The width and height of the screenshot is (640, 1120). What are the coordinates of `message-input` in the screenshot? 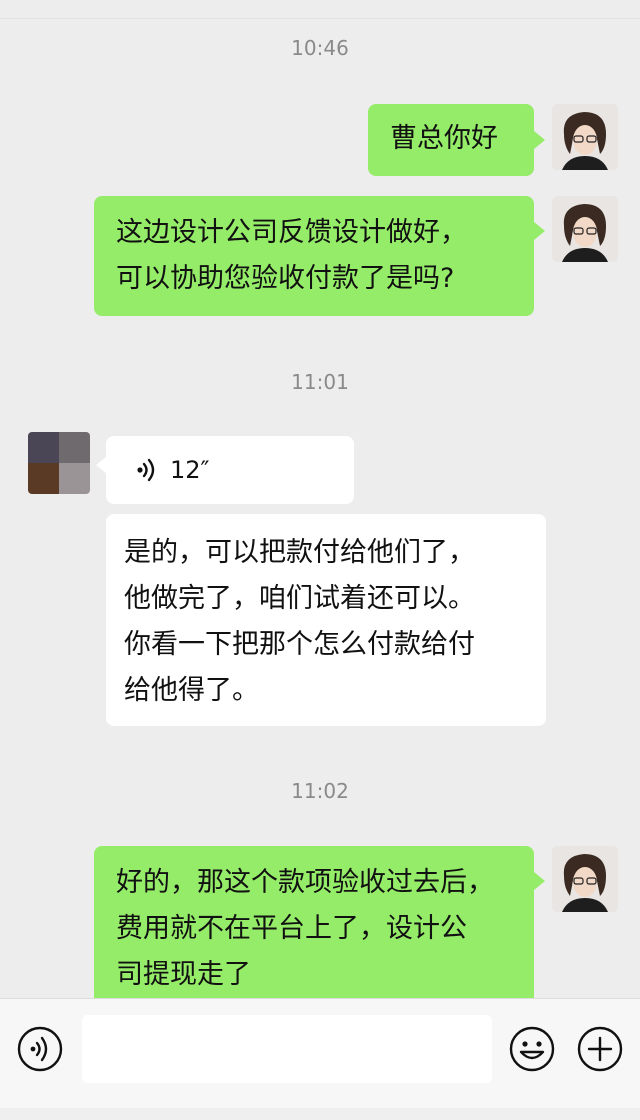 It's located at (287, 1049).